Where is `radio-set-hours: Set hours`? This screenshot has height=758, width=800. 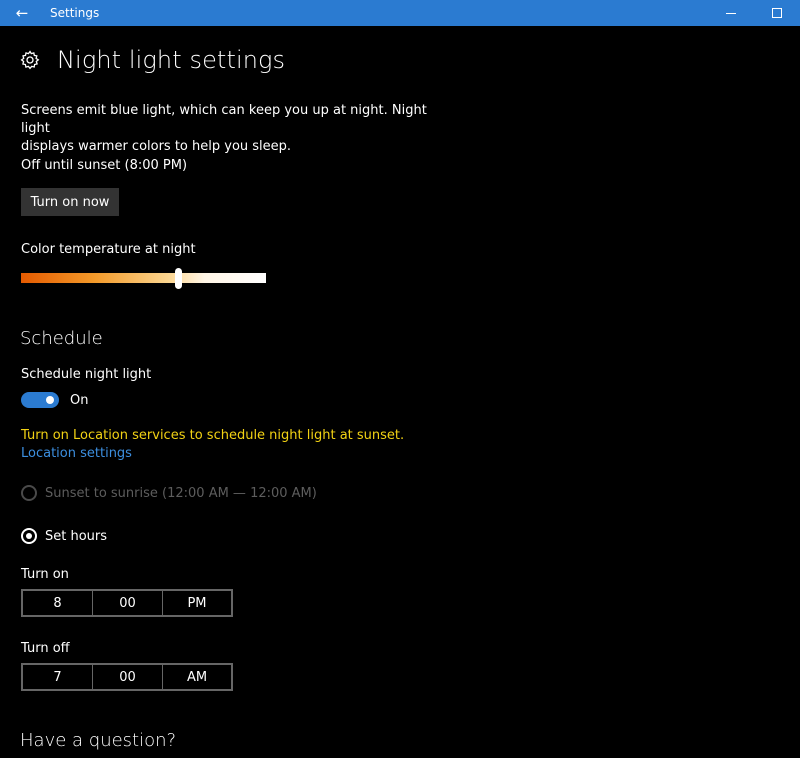
radio-set-hours: Set hours is located at coordinates (64, 536).